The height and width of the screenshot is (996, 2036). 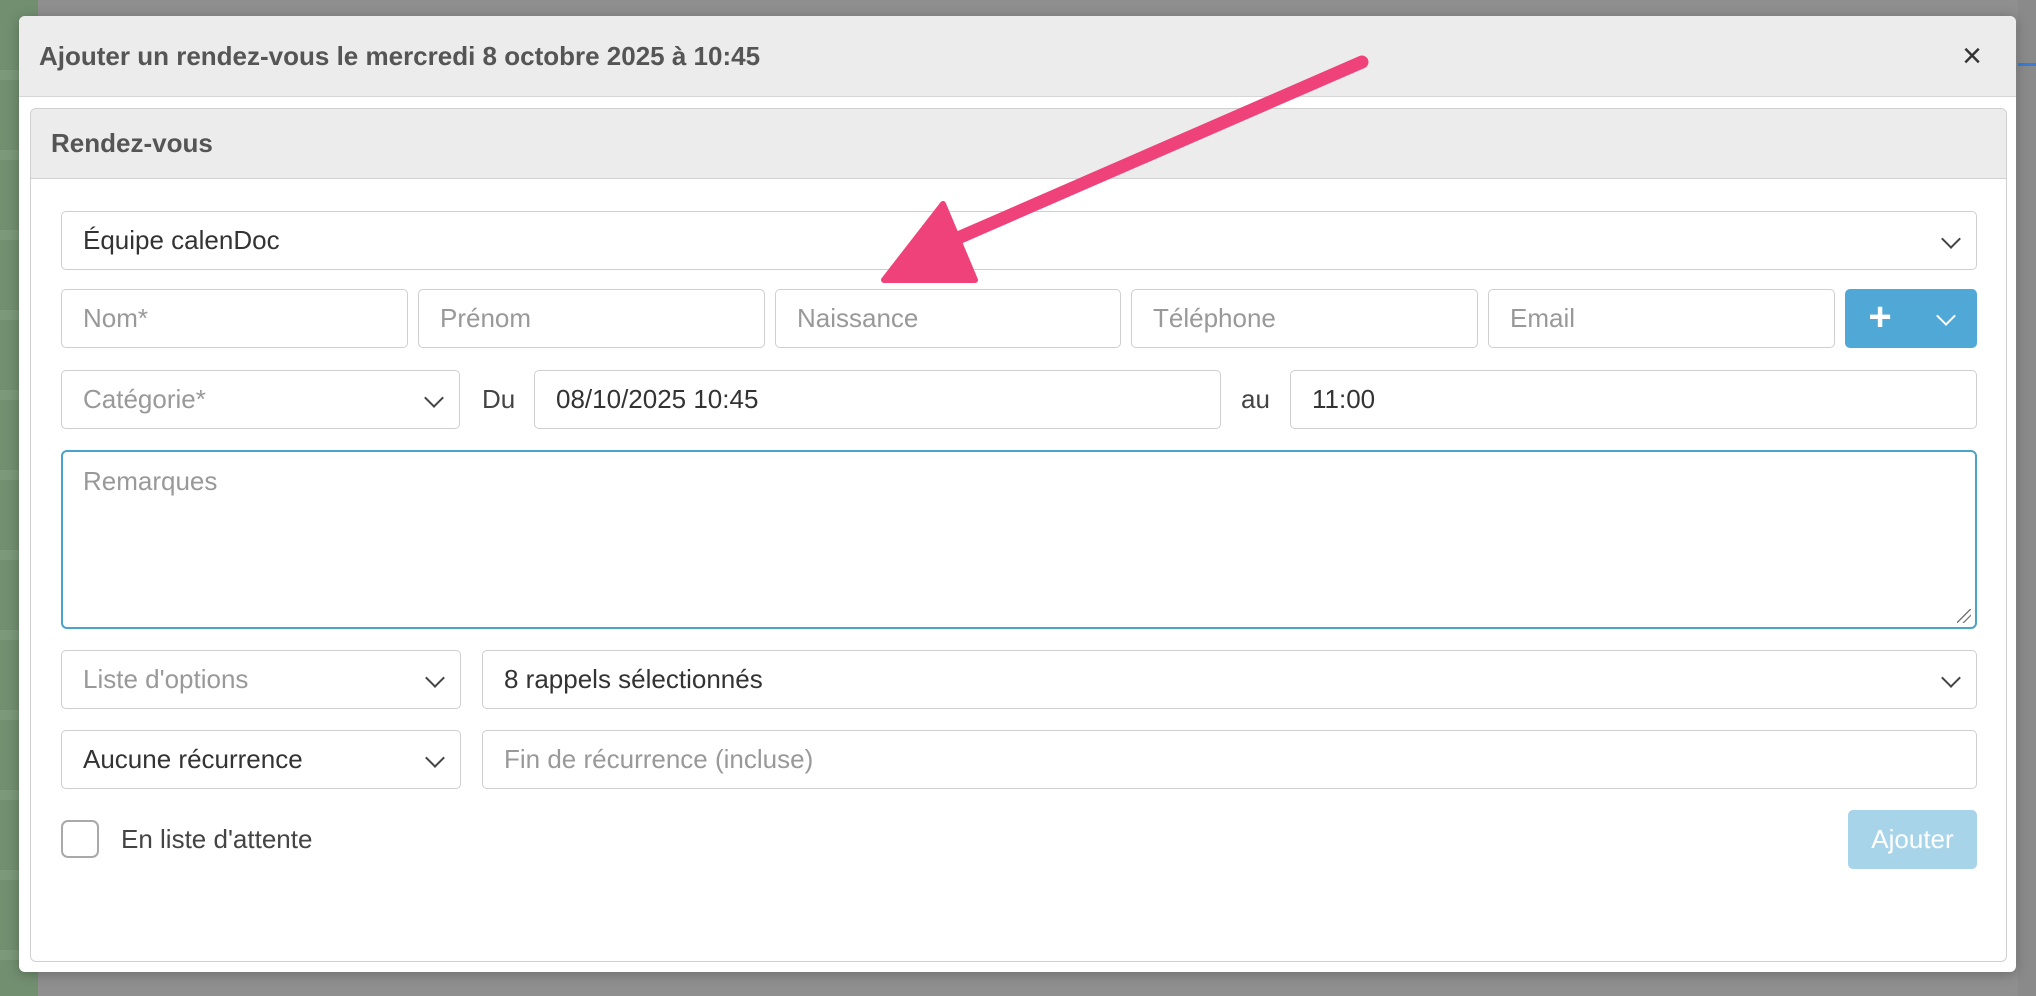 What do you see at coordinates (633, 679) in the screenshot?
I see `rappels-value: 8 rappels sélectionnés` at bounding box center [633, 679].